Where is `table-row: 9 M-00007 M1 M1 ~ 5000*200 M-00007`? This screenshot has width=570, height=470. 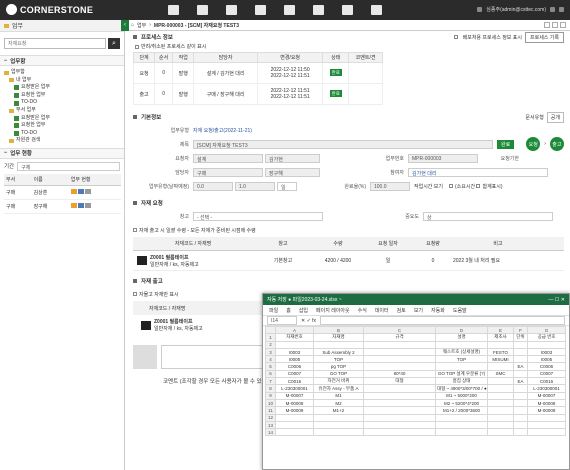 table-row: 9 M-00007 M1 M1 ~ 5000*200 M-00007 is located at coordinates (415, 395).